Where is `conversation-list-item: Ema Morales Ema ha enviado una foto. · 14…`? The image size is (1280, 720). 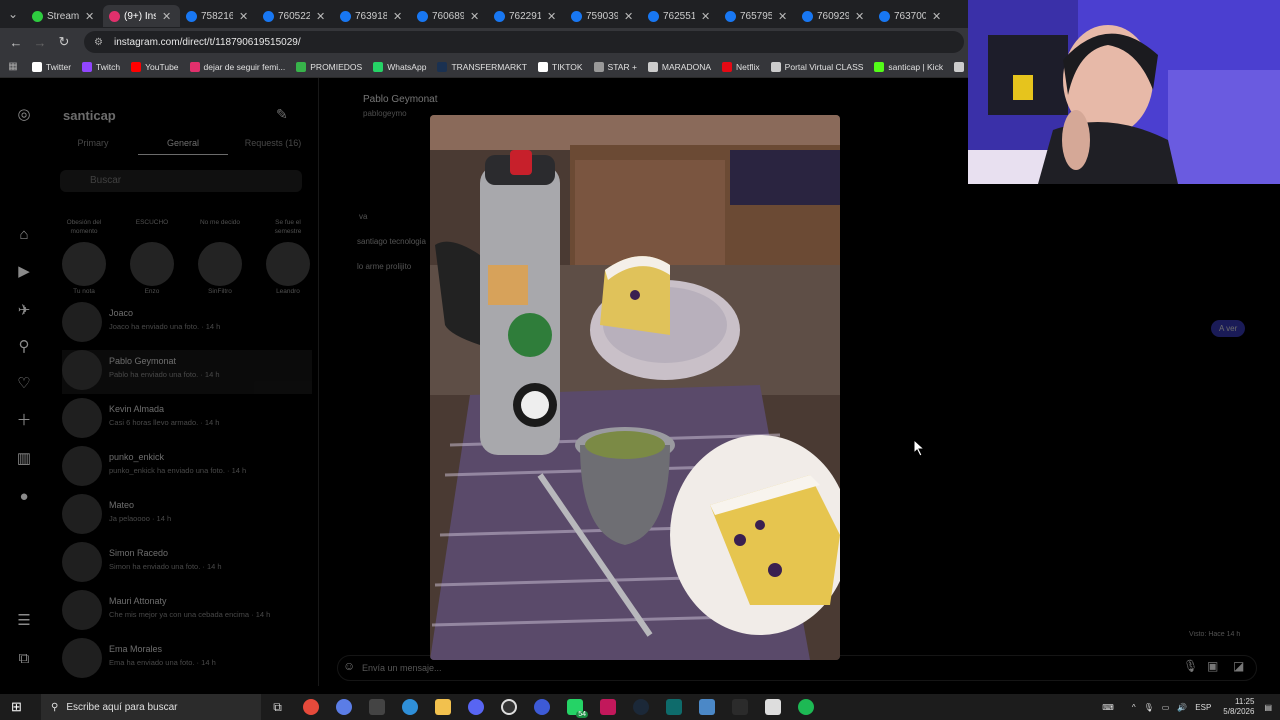 conversation-list-item: Ema Morales Ema ha enviado una foto. · 14… is located at coordinates (187, 660).